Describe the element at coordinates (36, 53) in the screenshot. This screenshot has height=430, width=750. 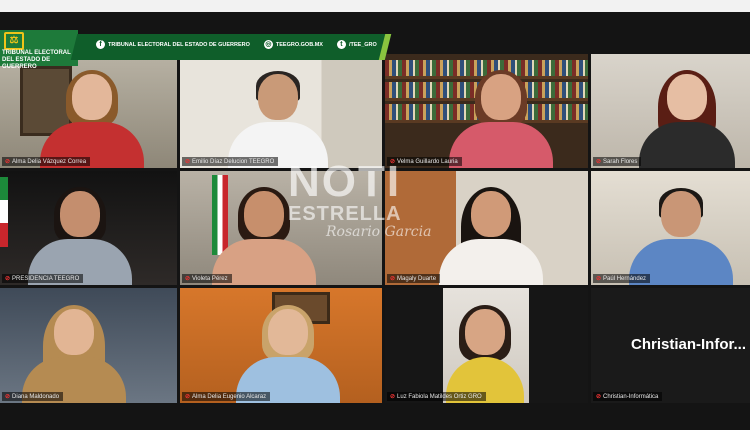
I see `org-line-1: TRIBUNAL ELECTORAL` at that location.